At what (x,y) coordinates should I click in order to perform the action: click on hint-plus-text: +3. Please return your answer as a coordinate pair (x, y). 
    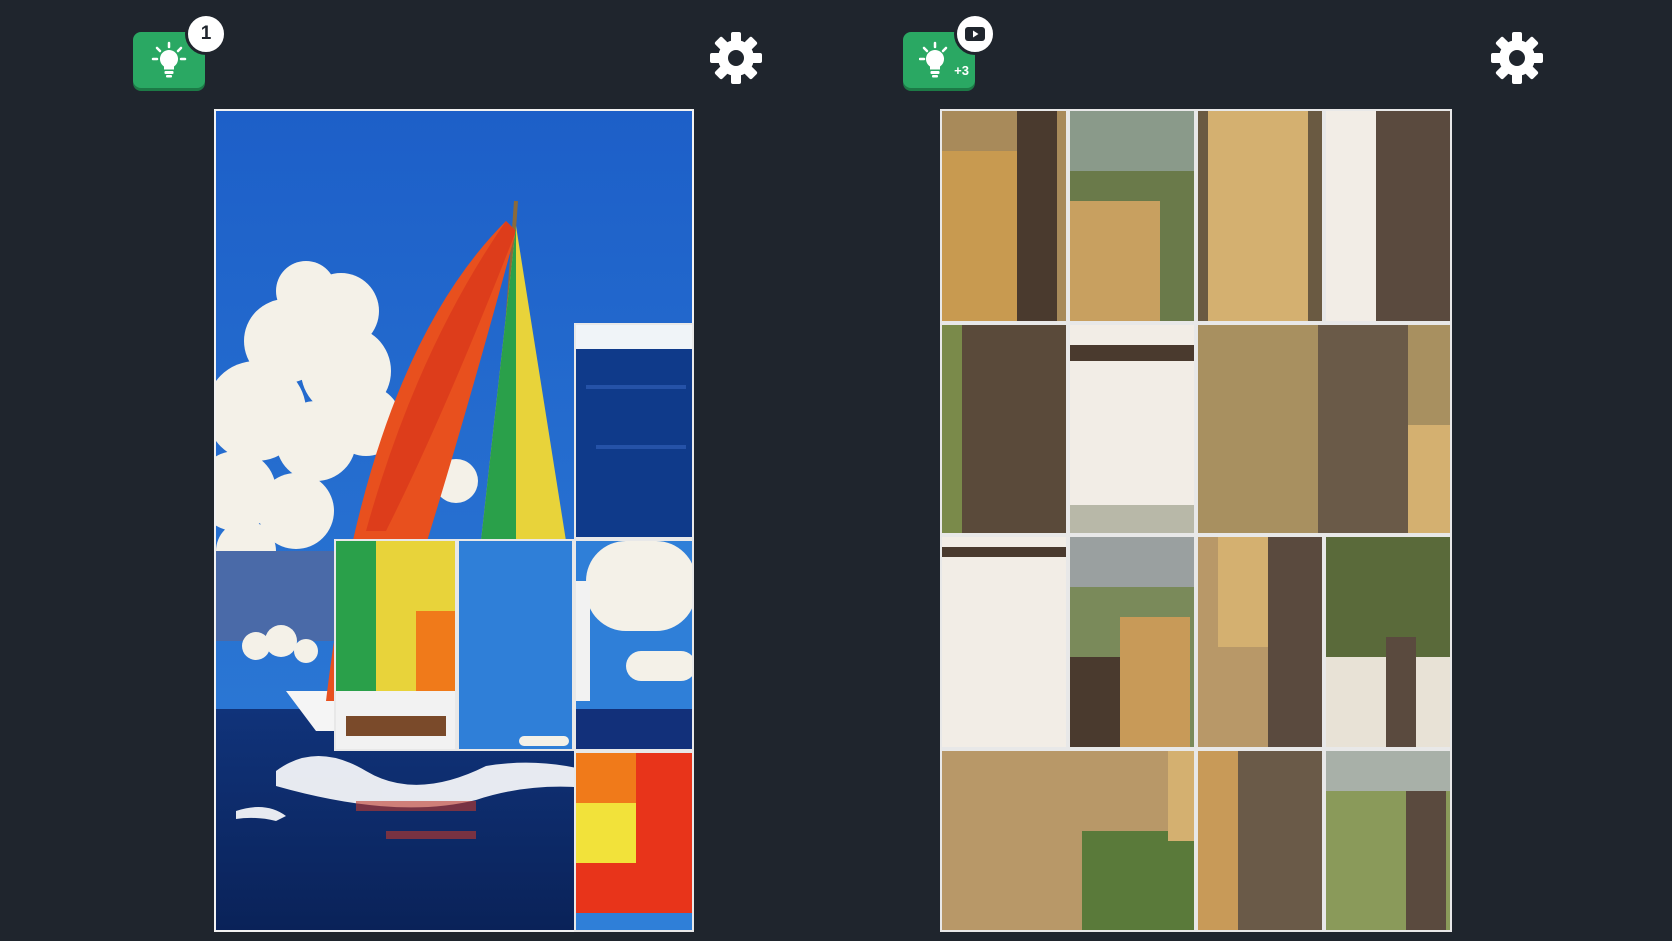
    Looking at the image, I should click on (961, 70).